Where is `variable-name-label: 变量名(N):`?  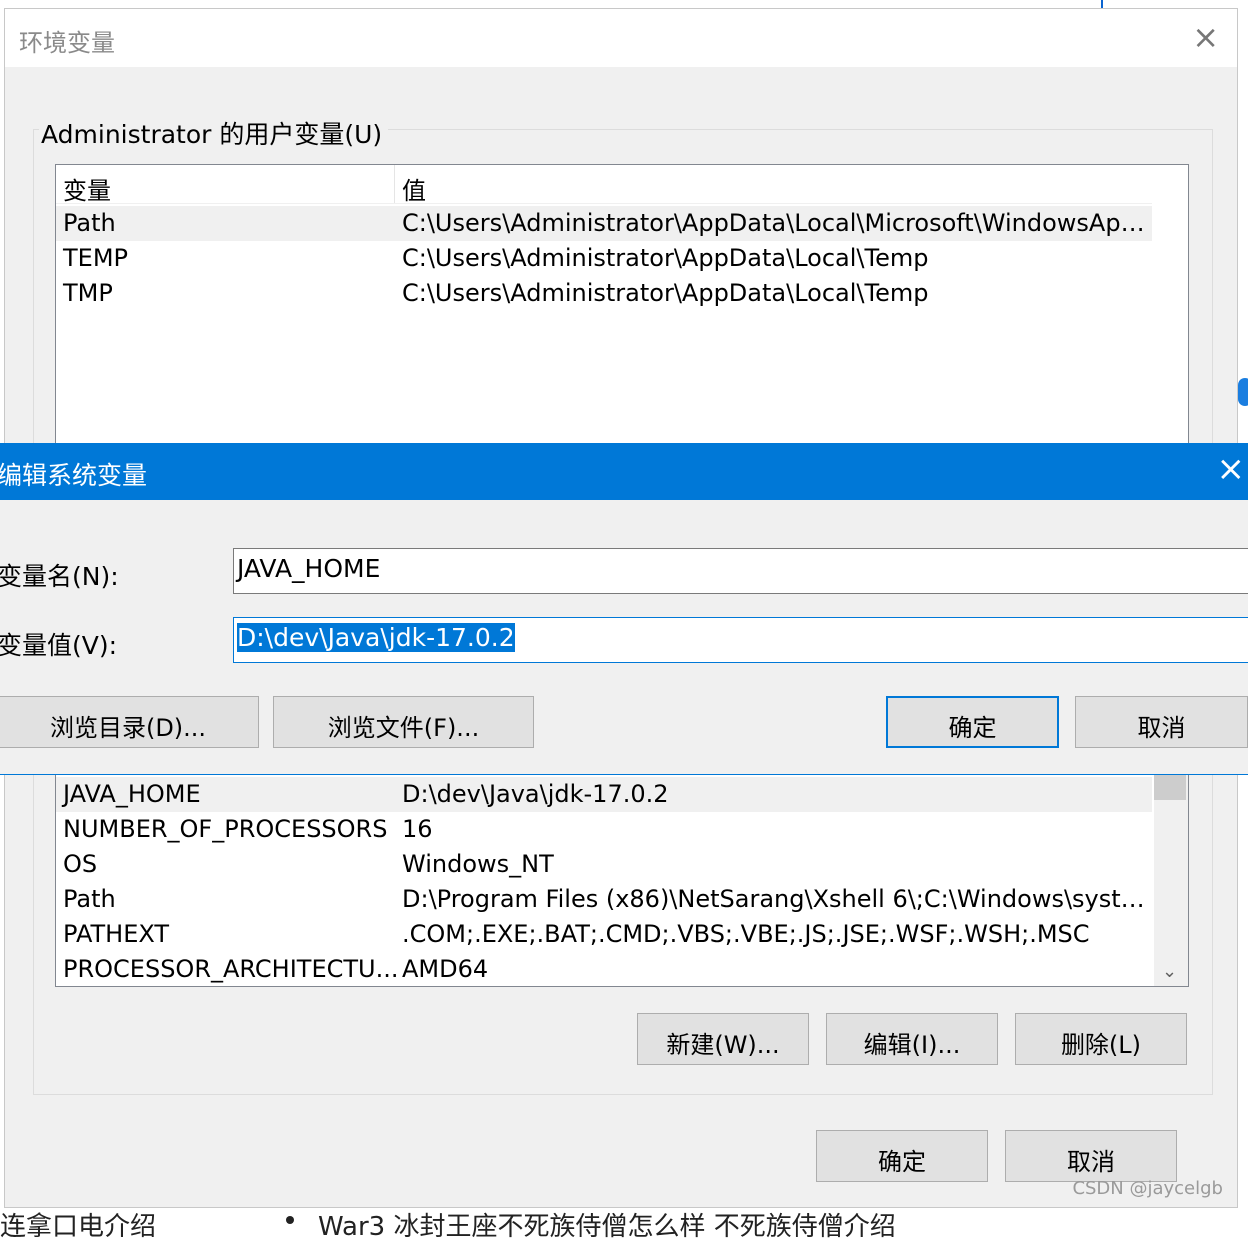
variable-name-label: 变量名(N): is located at coordinates (59, 576).